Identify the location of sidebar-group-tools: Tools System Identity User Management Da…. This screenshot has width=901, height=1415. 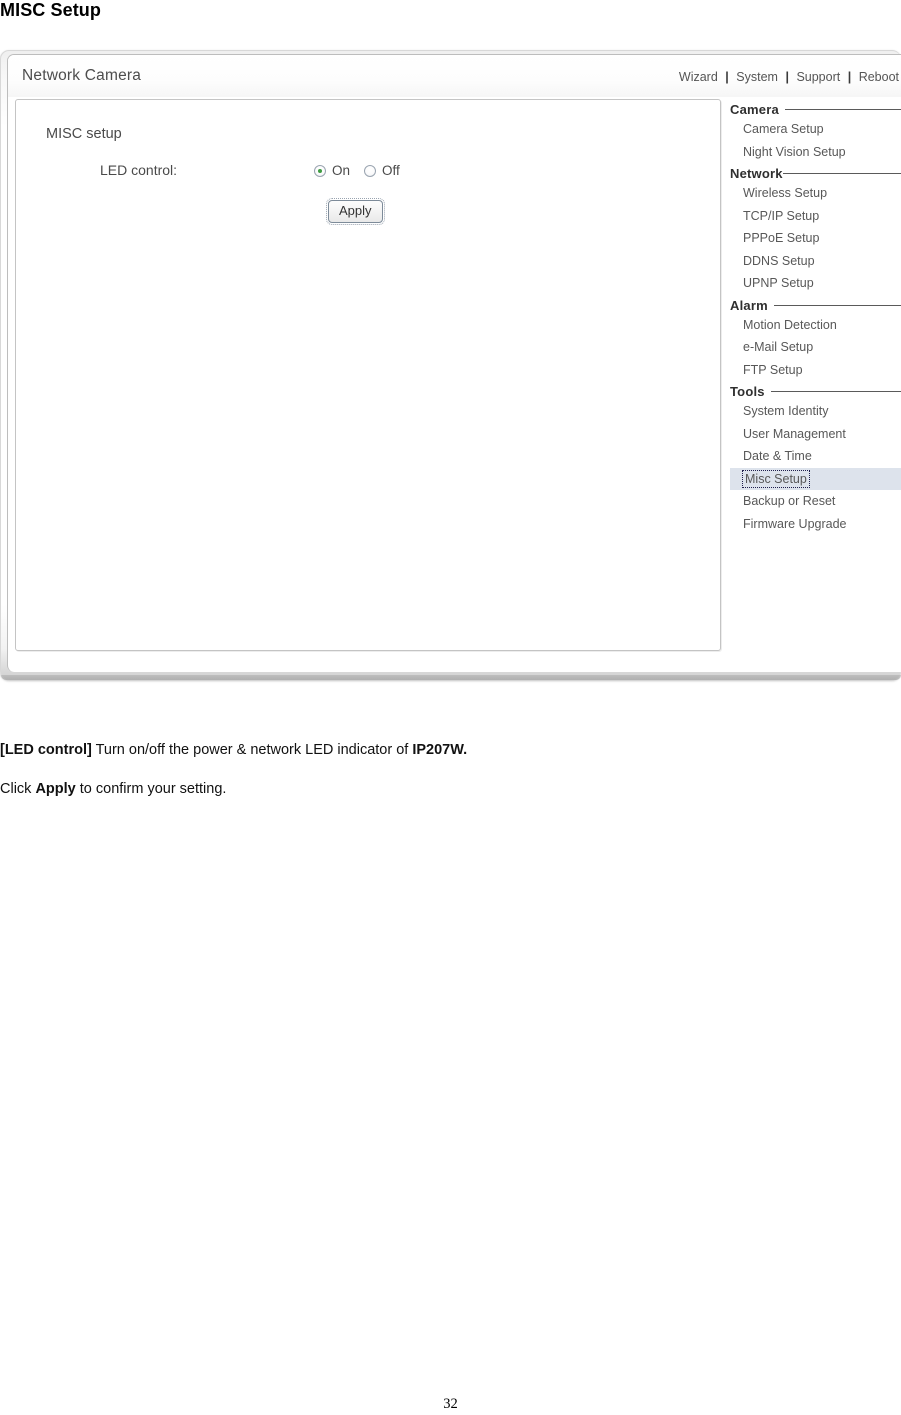
(815, 458).